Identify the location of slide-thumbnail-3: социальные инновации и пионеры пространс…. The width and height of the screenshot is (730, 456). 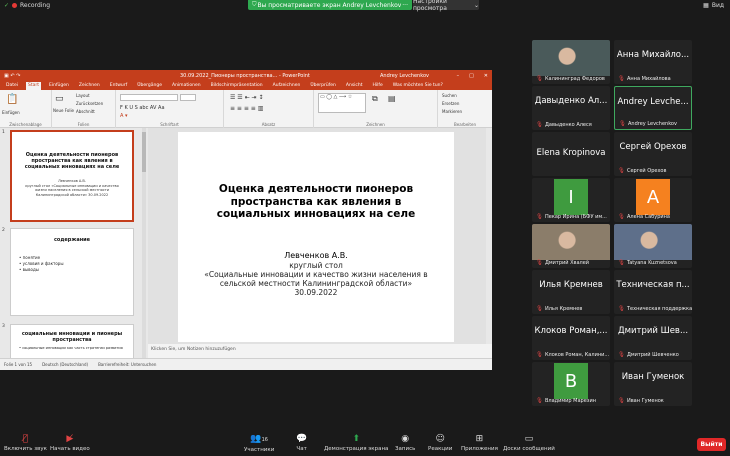
(72, 341).